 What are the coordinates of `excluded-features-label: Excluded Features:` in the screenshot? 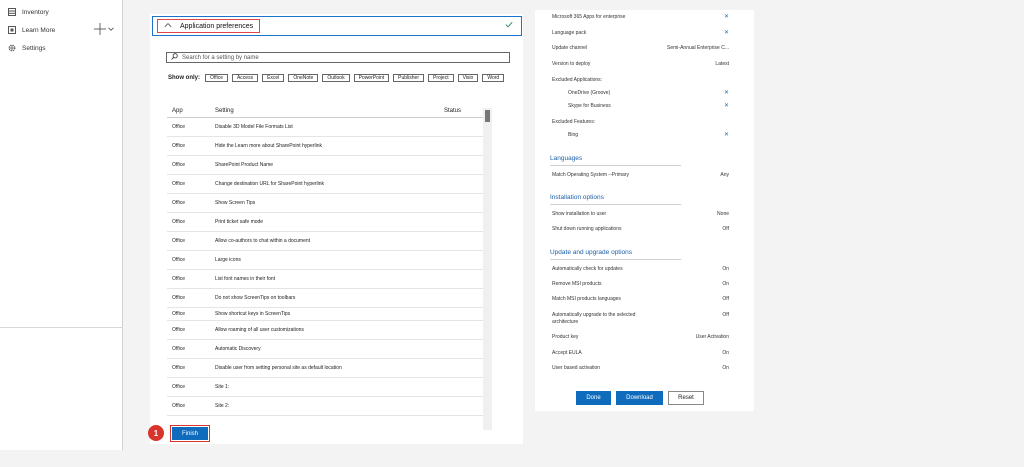 It's located at (574, 122).